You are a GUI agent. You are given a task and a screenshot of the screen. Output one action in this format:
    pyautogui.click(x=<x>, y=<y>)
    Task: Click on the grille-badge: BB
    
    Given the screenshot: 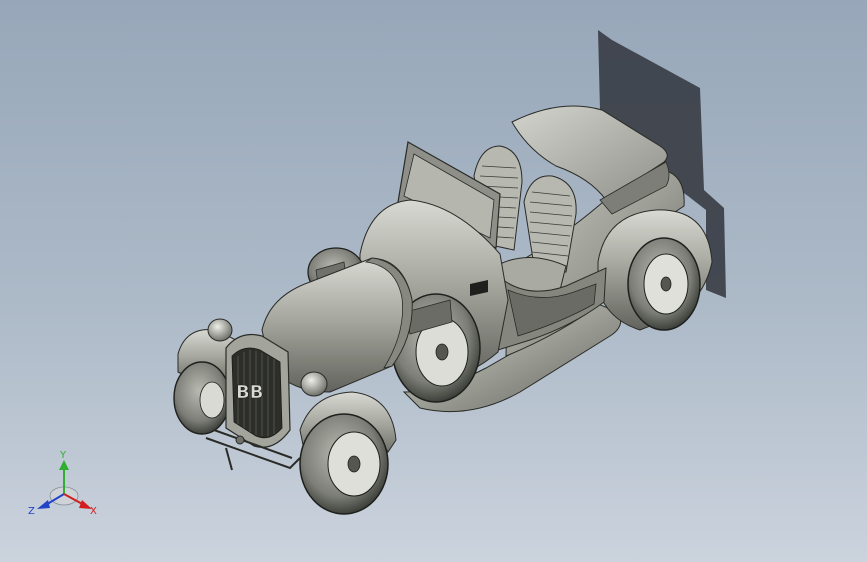 What is the action you would take?
    pyautogui.click(x=249, y=392)
    